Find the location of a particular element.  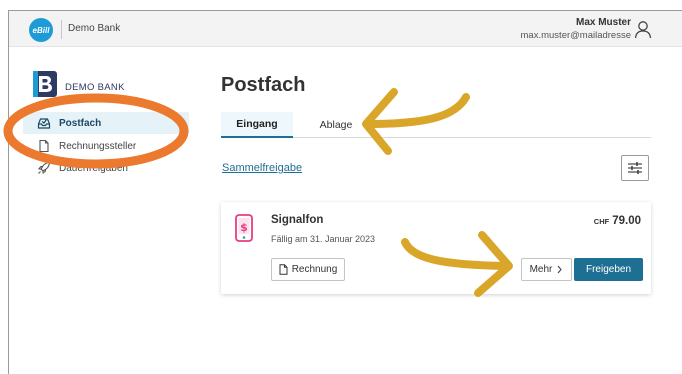

chevron-right-icon is located at coordinates (560, 269).